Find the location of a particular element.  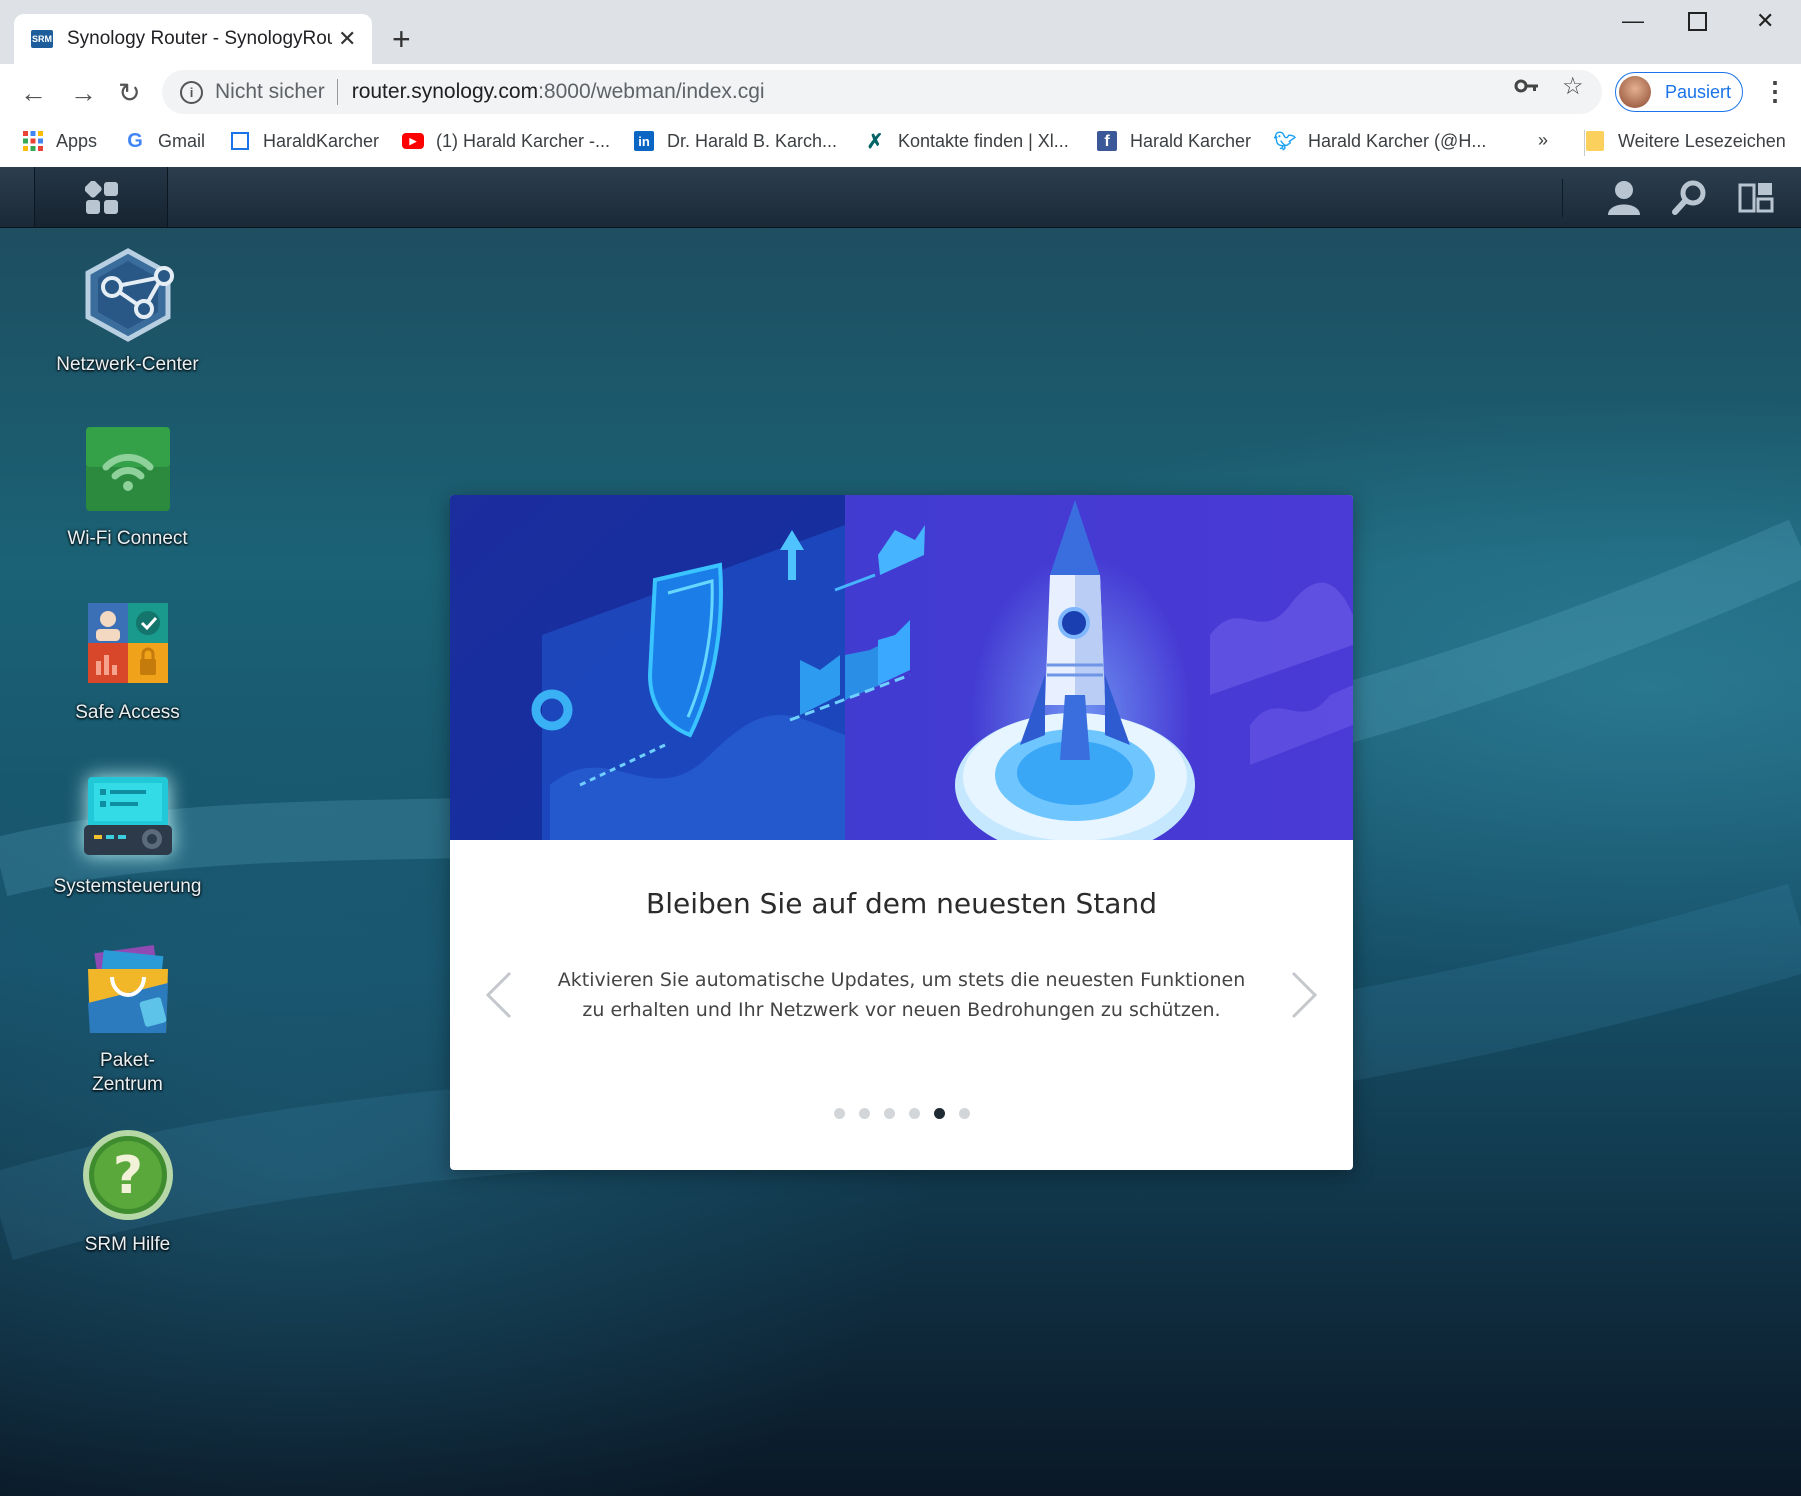

avatar is located at coordinates (1635, 92).